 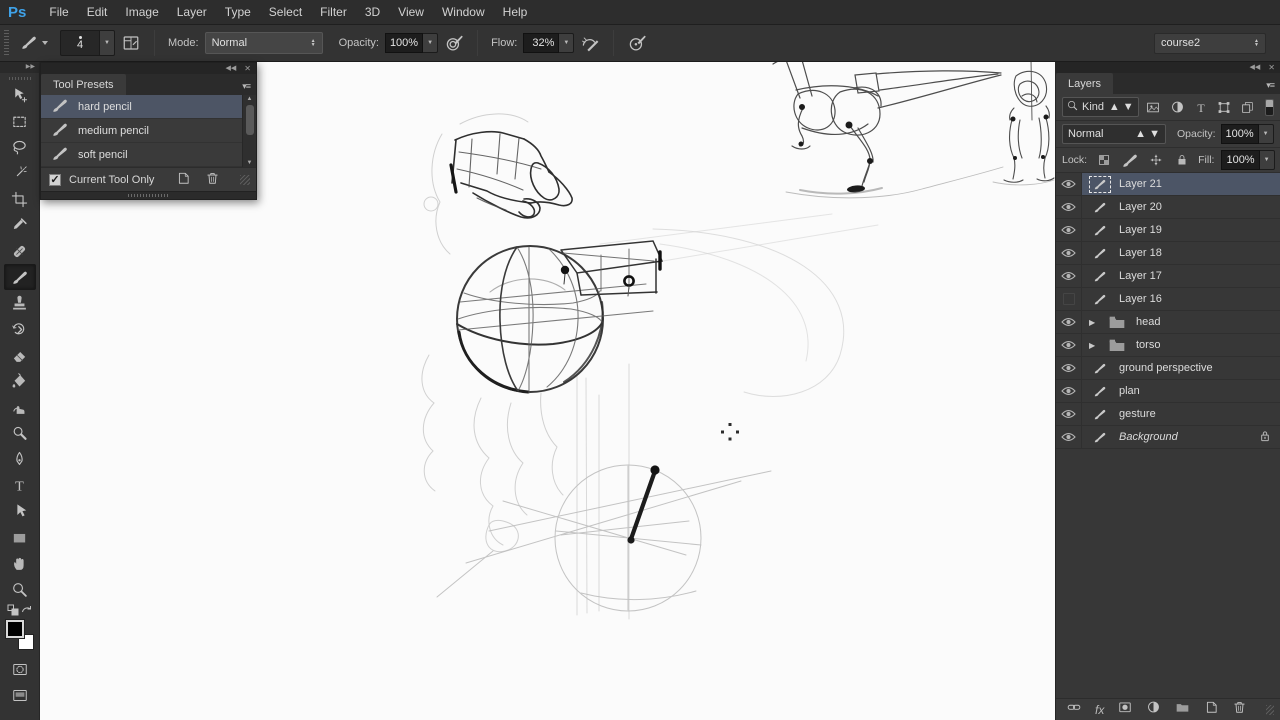 What do you see at coordinates (1269, 107) in the screenshot?
I see `filter-toggle-switch` at bounding box center [1269, 107].